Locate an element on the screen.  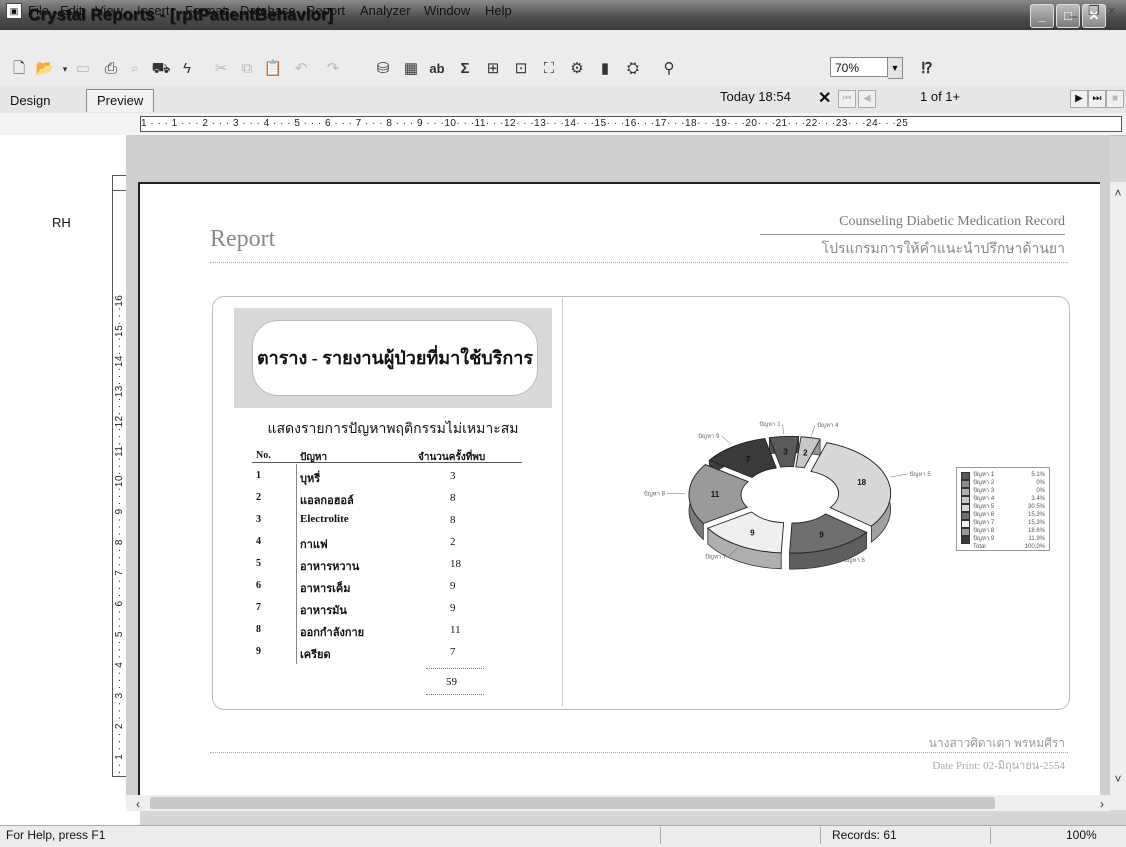
field-explorer-icon: ⛭ is located at coordinates (633, 69).